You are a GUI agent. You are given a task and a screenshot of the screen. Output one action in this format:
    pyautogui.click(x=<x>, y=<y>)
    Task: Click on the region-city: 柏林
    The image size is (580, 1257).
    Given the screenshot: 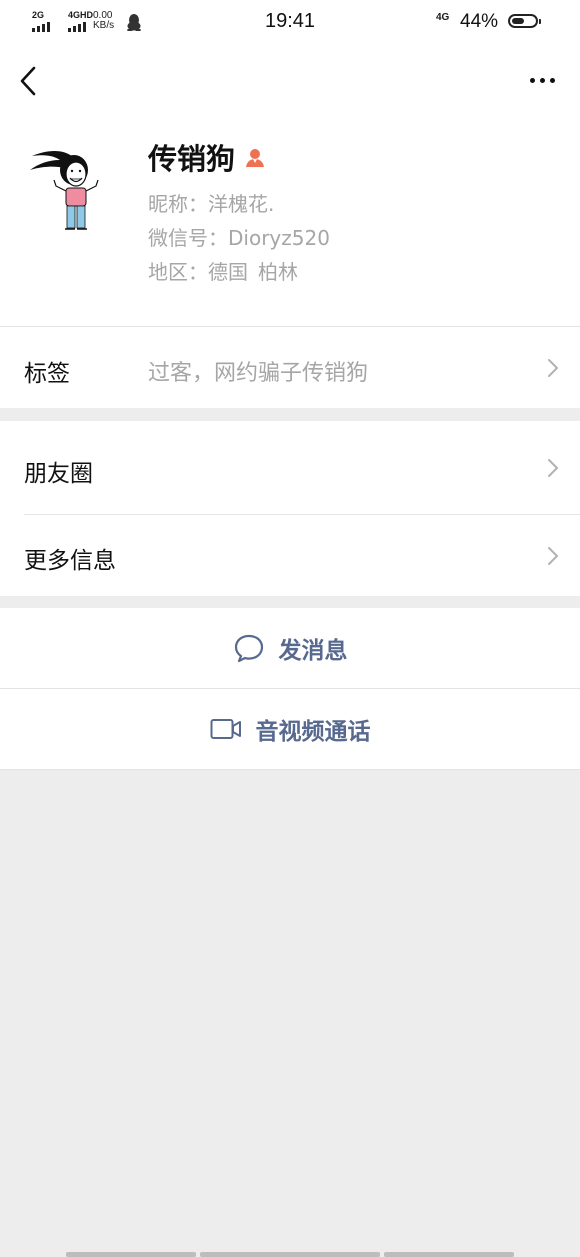 What is the action you would take?
    pyautogui.click(x=278, y=272)
    